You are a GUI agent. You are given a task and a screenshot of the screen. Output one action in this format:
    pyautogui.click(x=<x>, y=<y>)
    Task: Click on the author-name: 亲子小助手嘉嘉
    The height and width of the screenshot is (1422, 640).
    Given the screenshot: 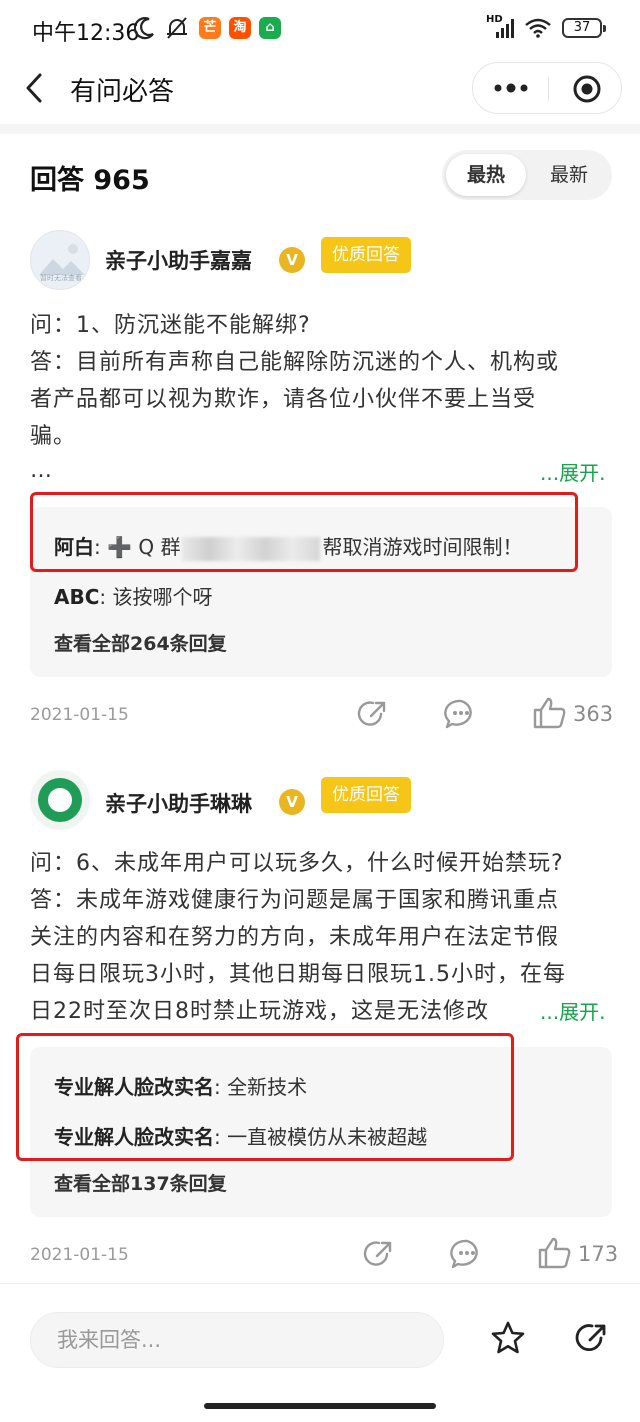 What is the action you would take?
    pyautogui.click(x=178, y=260)
    